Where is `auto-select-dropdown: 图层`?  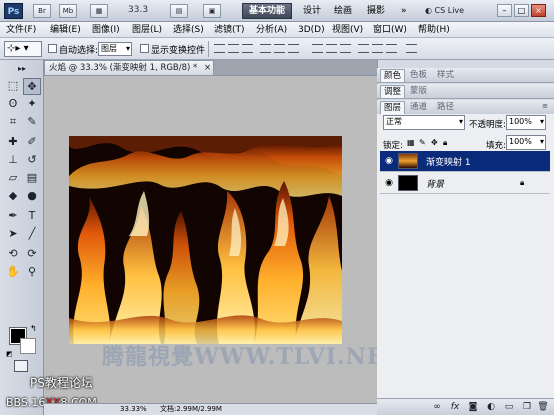
auto-select-dropdown: 图层 is located at coordinates (115, 49).